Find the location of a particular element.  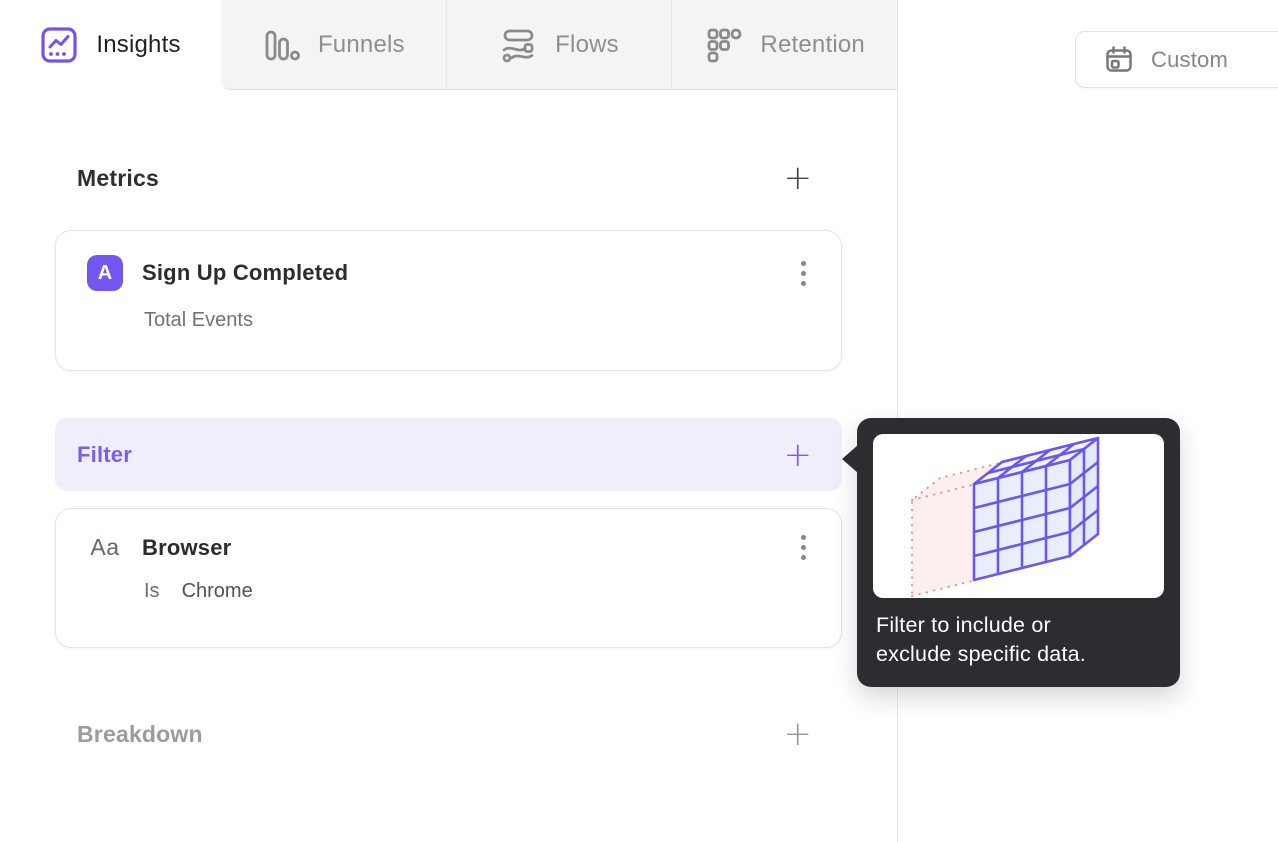

add-metric-icon: + is located at coordinates (798, 178).